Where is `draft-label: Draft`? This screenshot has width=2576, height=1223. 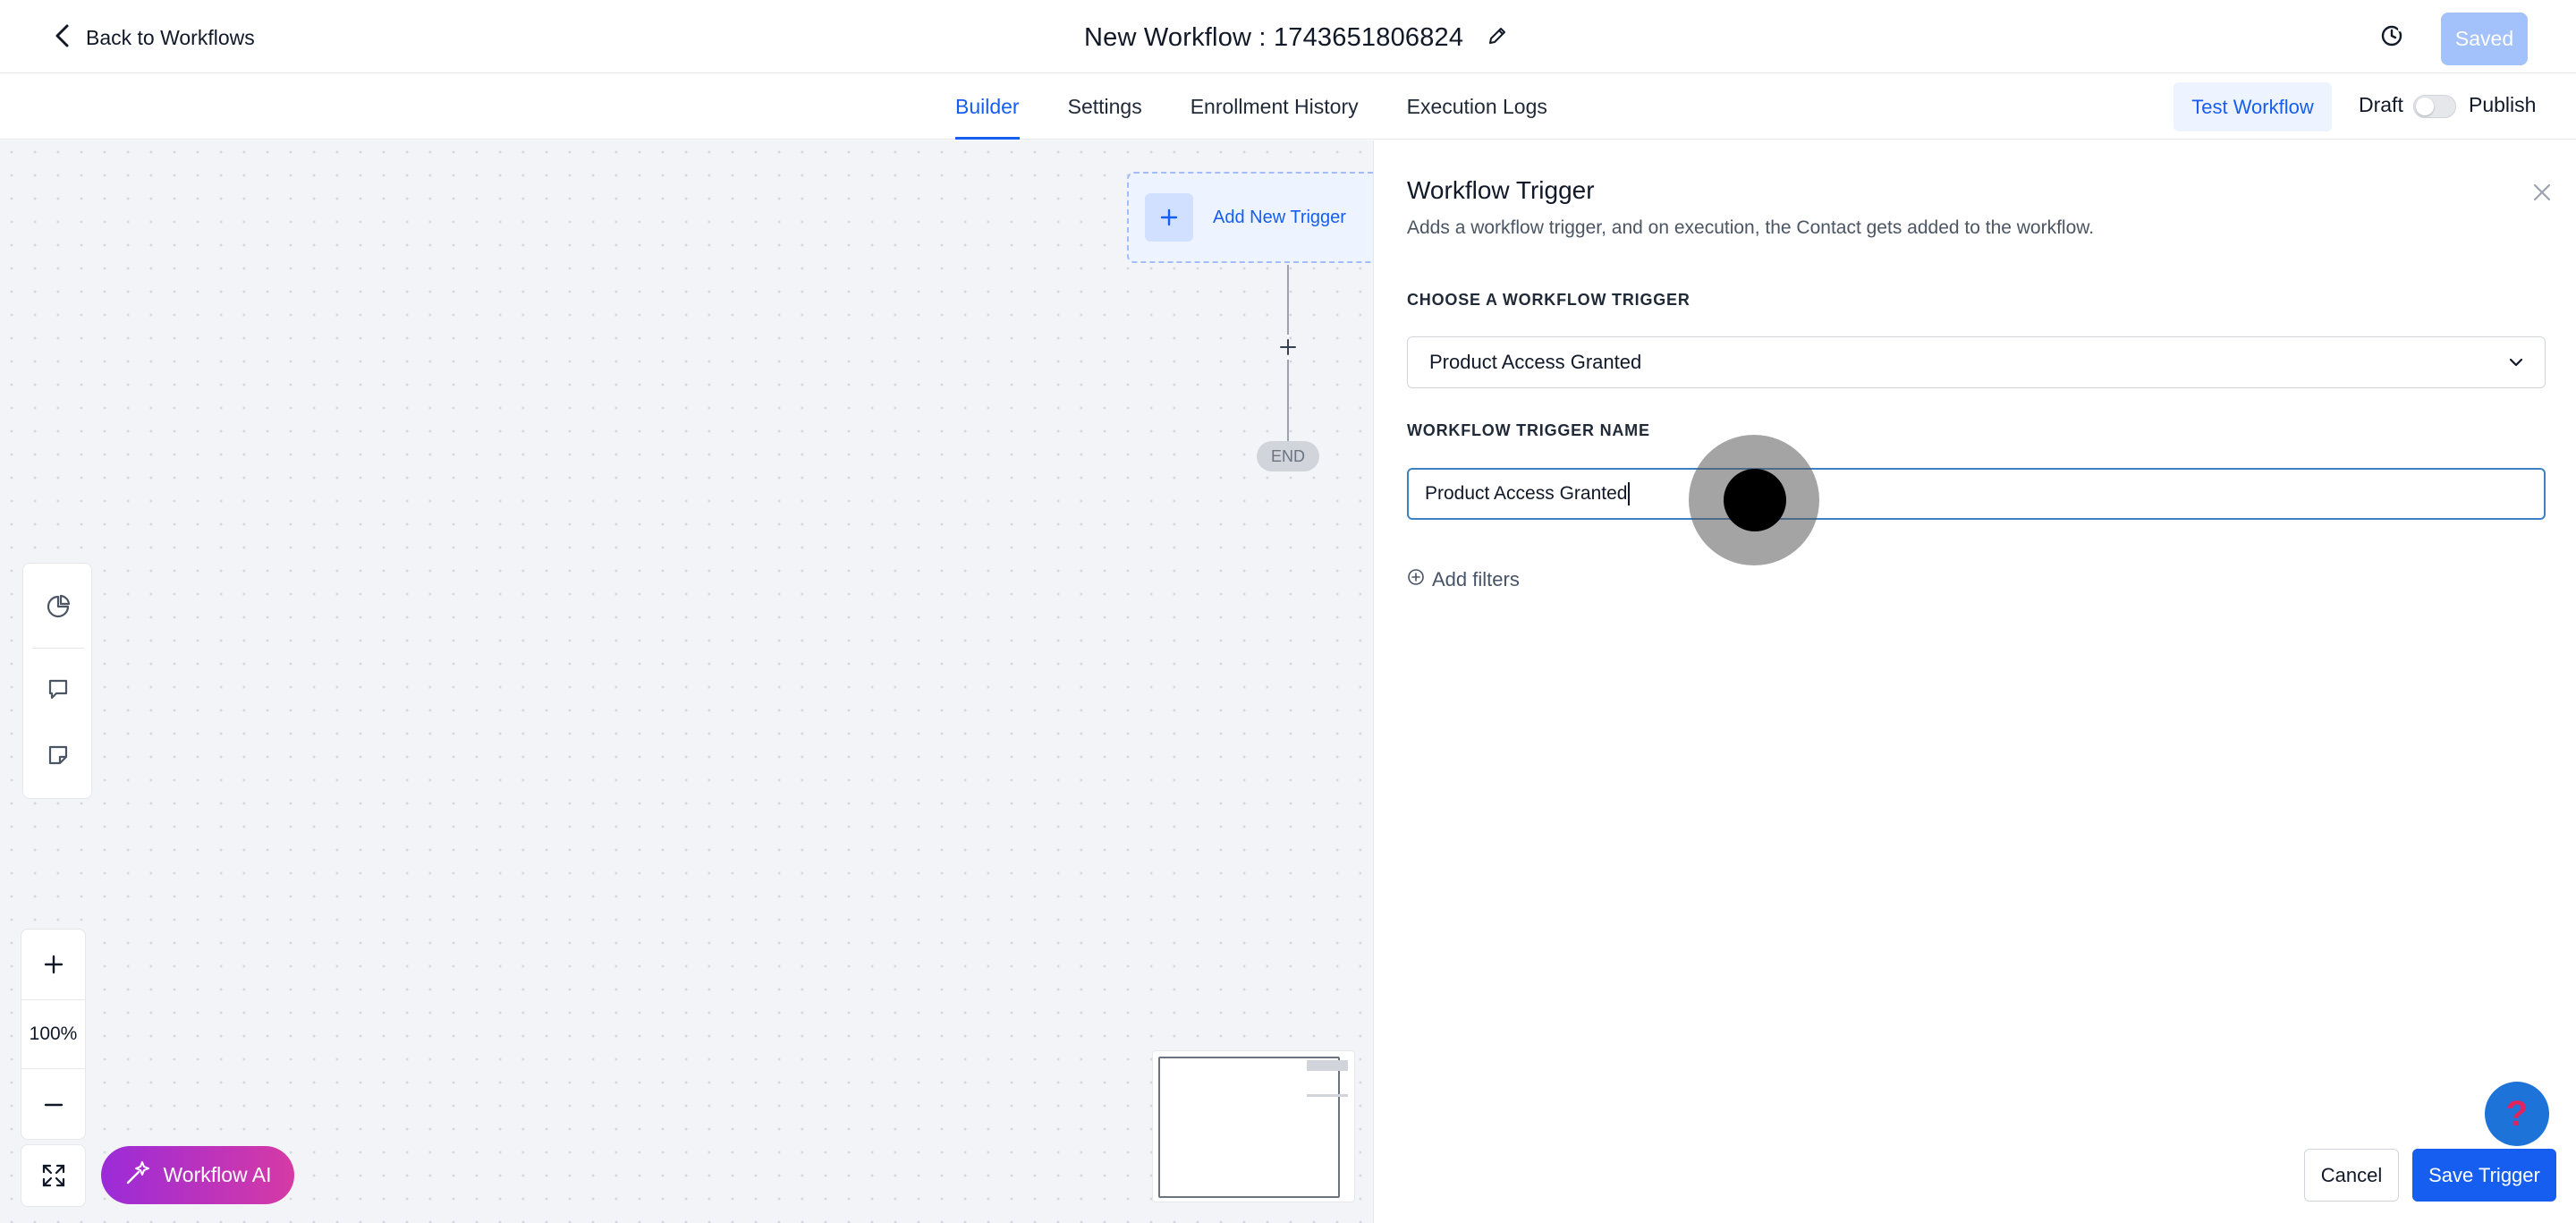
draft-label: Draft is located at coordinates (2381, 104).